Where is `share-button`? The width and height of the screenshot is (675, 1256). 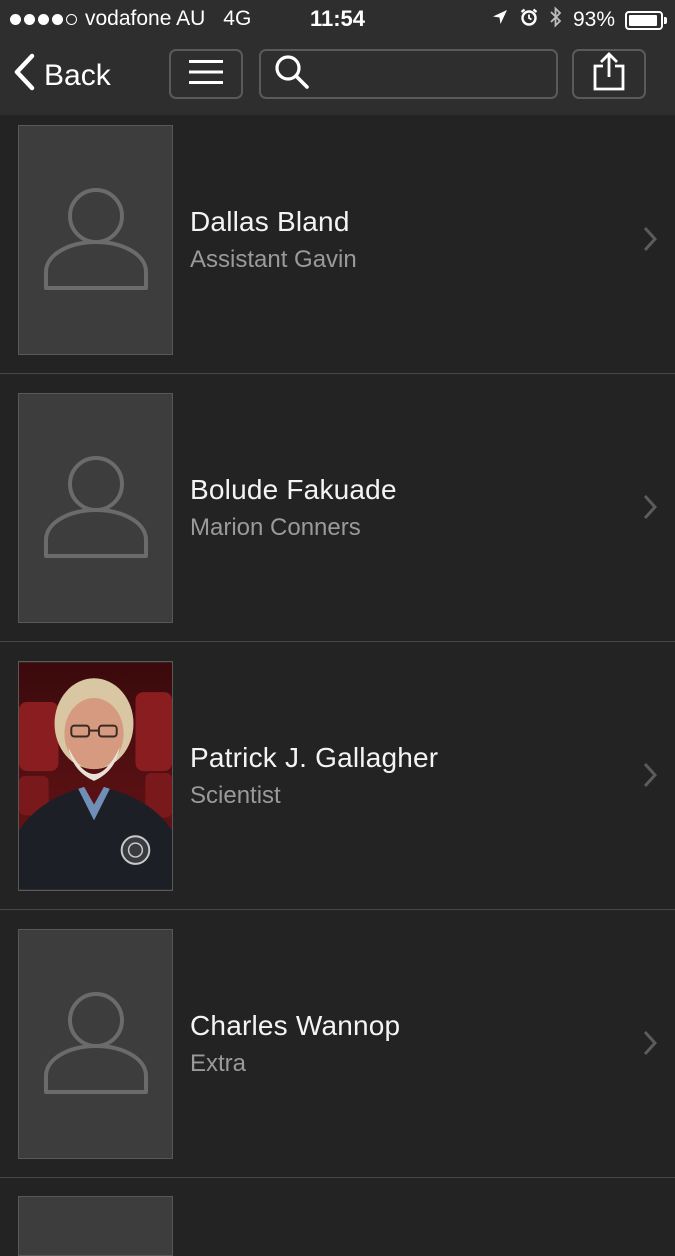 share-button is located at coordinates (609, 74).